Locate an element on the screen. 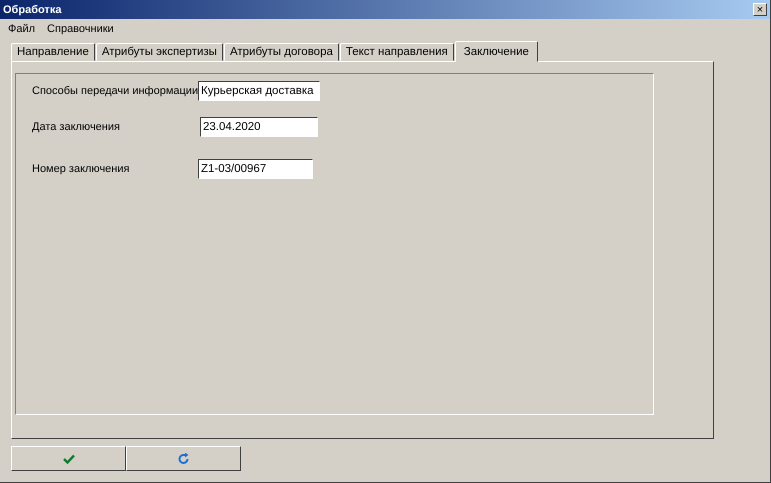  close-button: × is located at coordinates (760, 9).